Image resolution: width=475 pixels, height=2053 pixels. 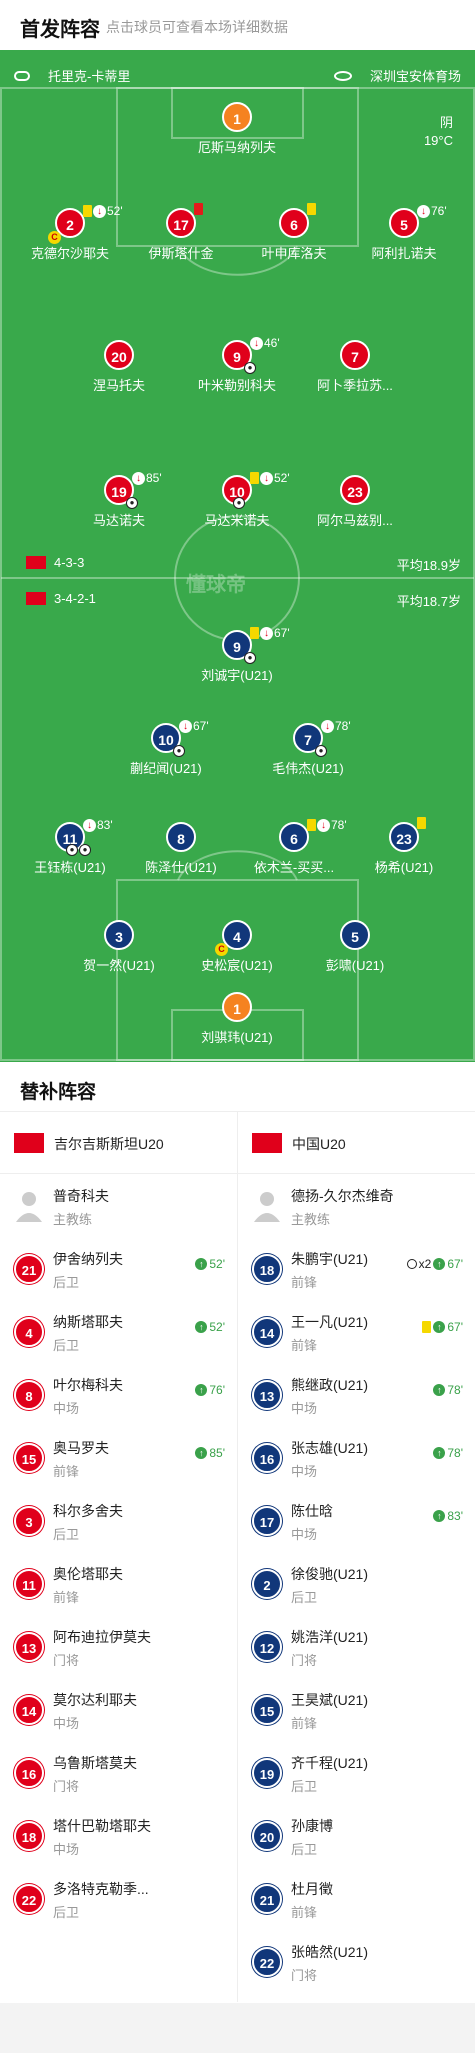 I want to click on stadium-icon, so click(x=342, y=75).